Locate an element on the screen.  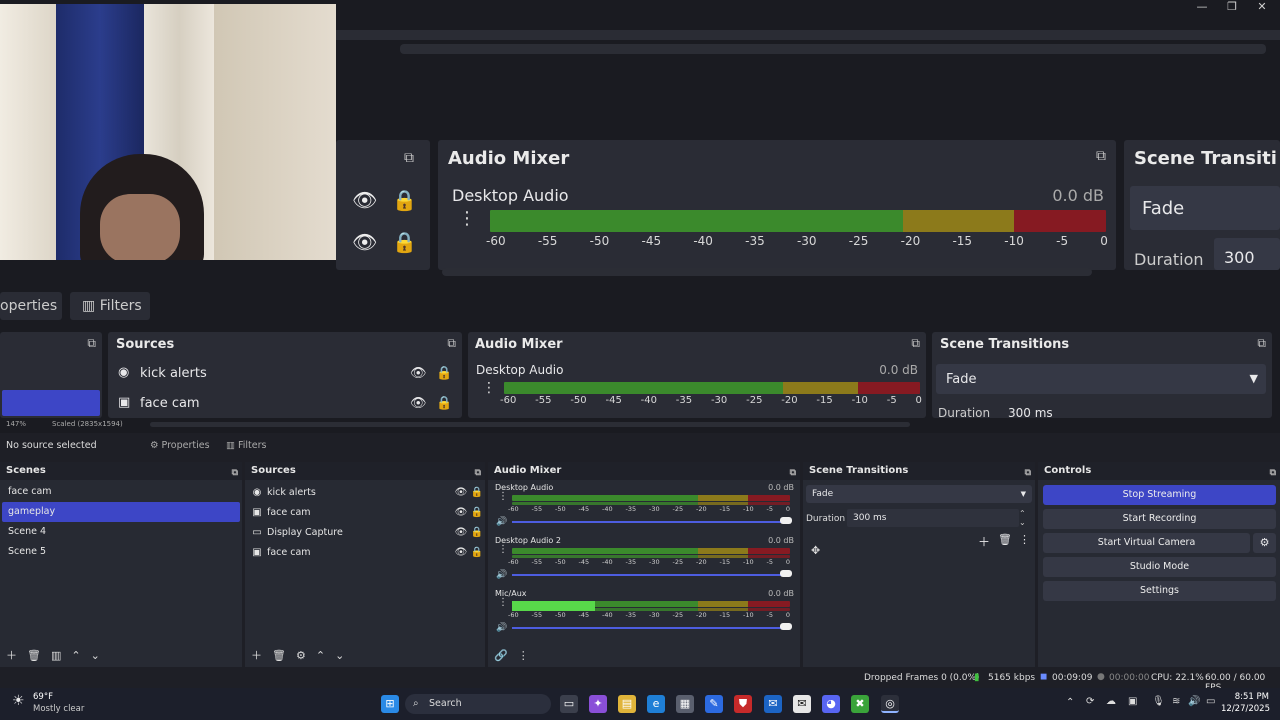
scene-item: Scene 5 is located at coordinates (121, 552).